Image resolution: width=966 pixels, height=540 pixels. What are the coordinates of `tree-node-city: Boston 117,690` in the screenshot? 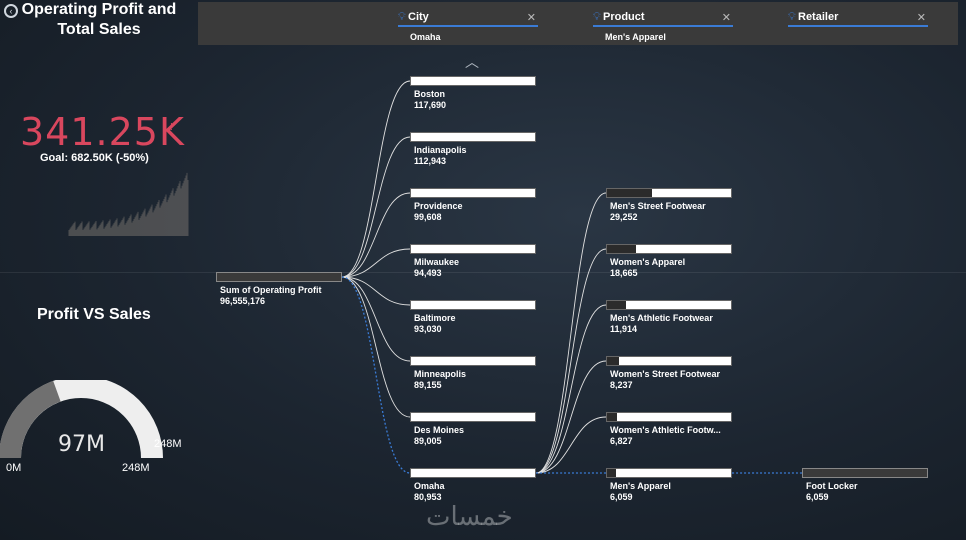 It's located at (473, 93).